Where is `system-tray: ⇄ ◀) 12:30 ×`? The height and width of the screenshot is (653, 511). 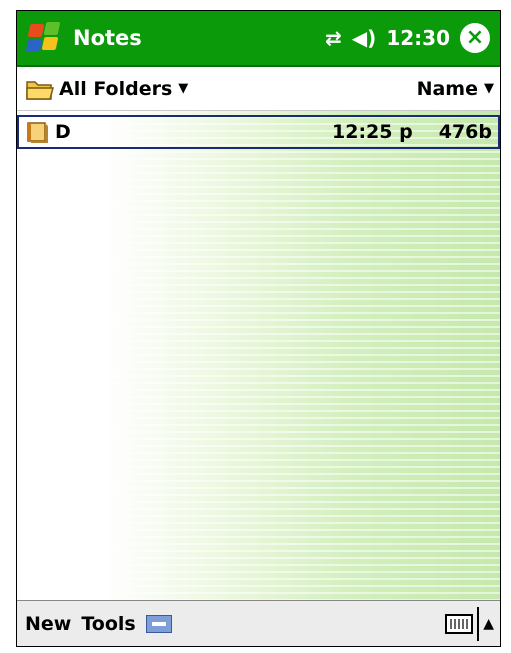
system-tray: ⇄ ◀) 12:30 × is located at coordinates (407, 38).